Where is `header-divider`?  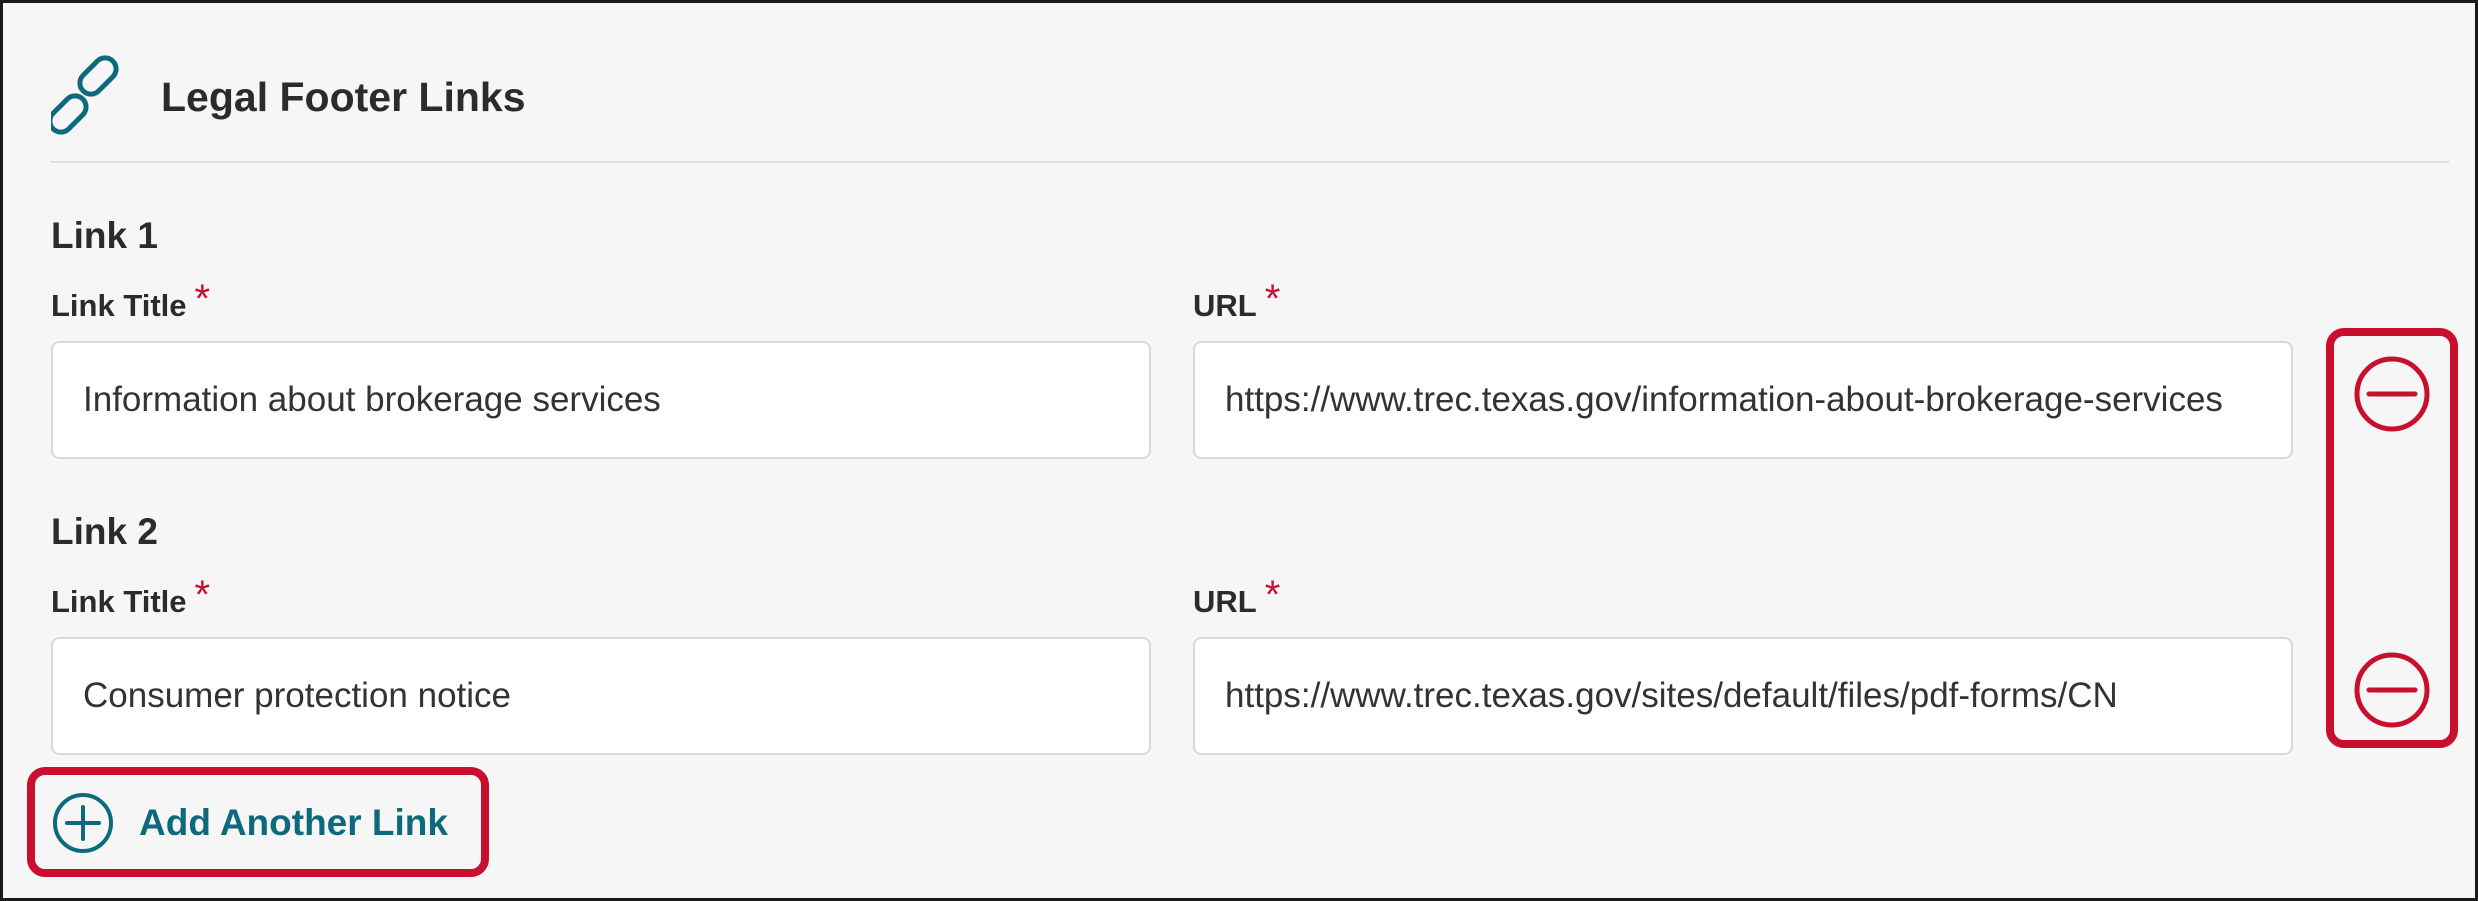 header-divider is located at coordinates (1250, 162).